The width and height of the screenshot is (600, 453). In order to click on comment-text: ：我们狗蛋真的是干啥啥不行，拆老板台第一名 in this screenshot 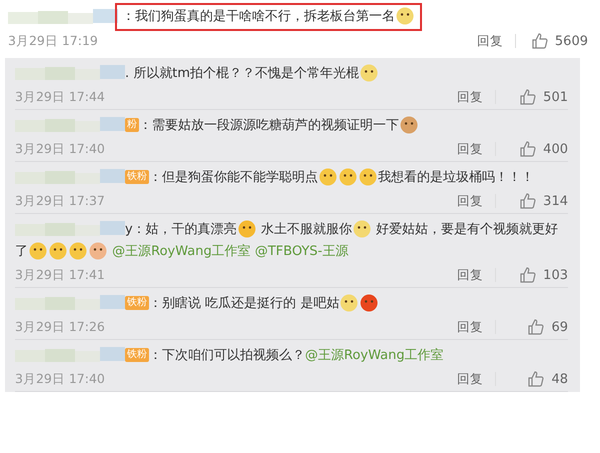, I will do `click(258, 16)`.